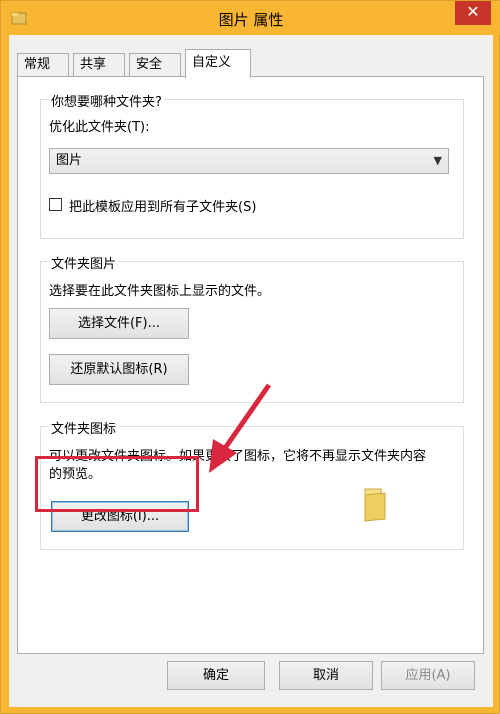  Describe the element at coordinates (43, 65) in the screenshot. I see `tab-general: 常规` at that location.